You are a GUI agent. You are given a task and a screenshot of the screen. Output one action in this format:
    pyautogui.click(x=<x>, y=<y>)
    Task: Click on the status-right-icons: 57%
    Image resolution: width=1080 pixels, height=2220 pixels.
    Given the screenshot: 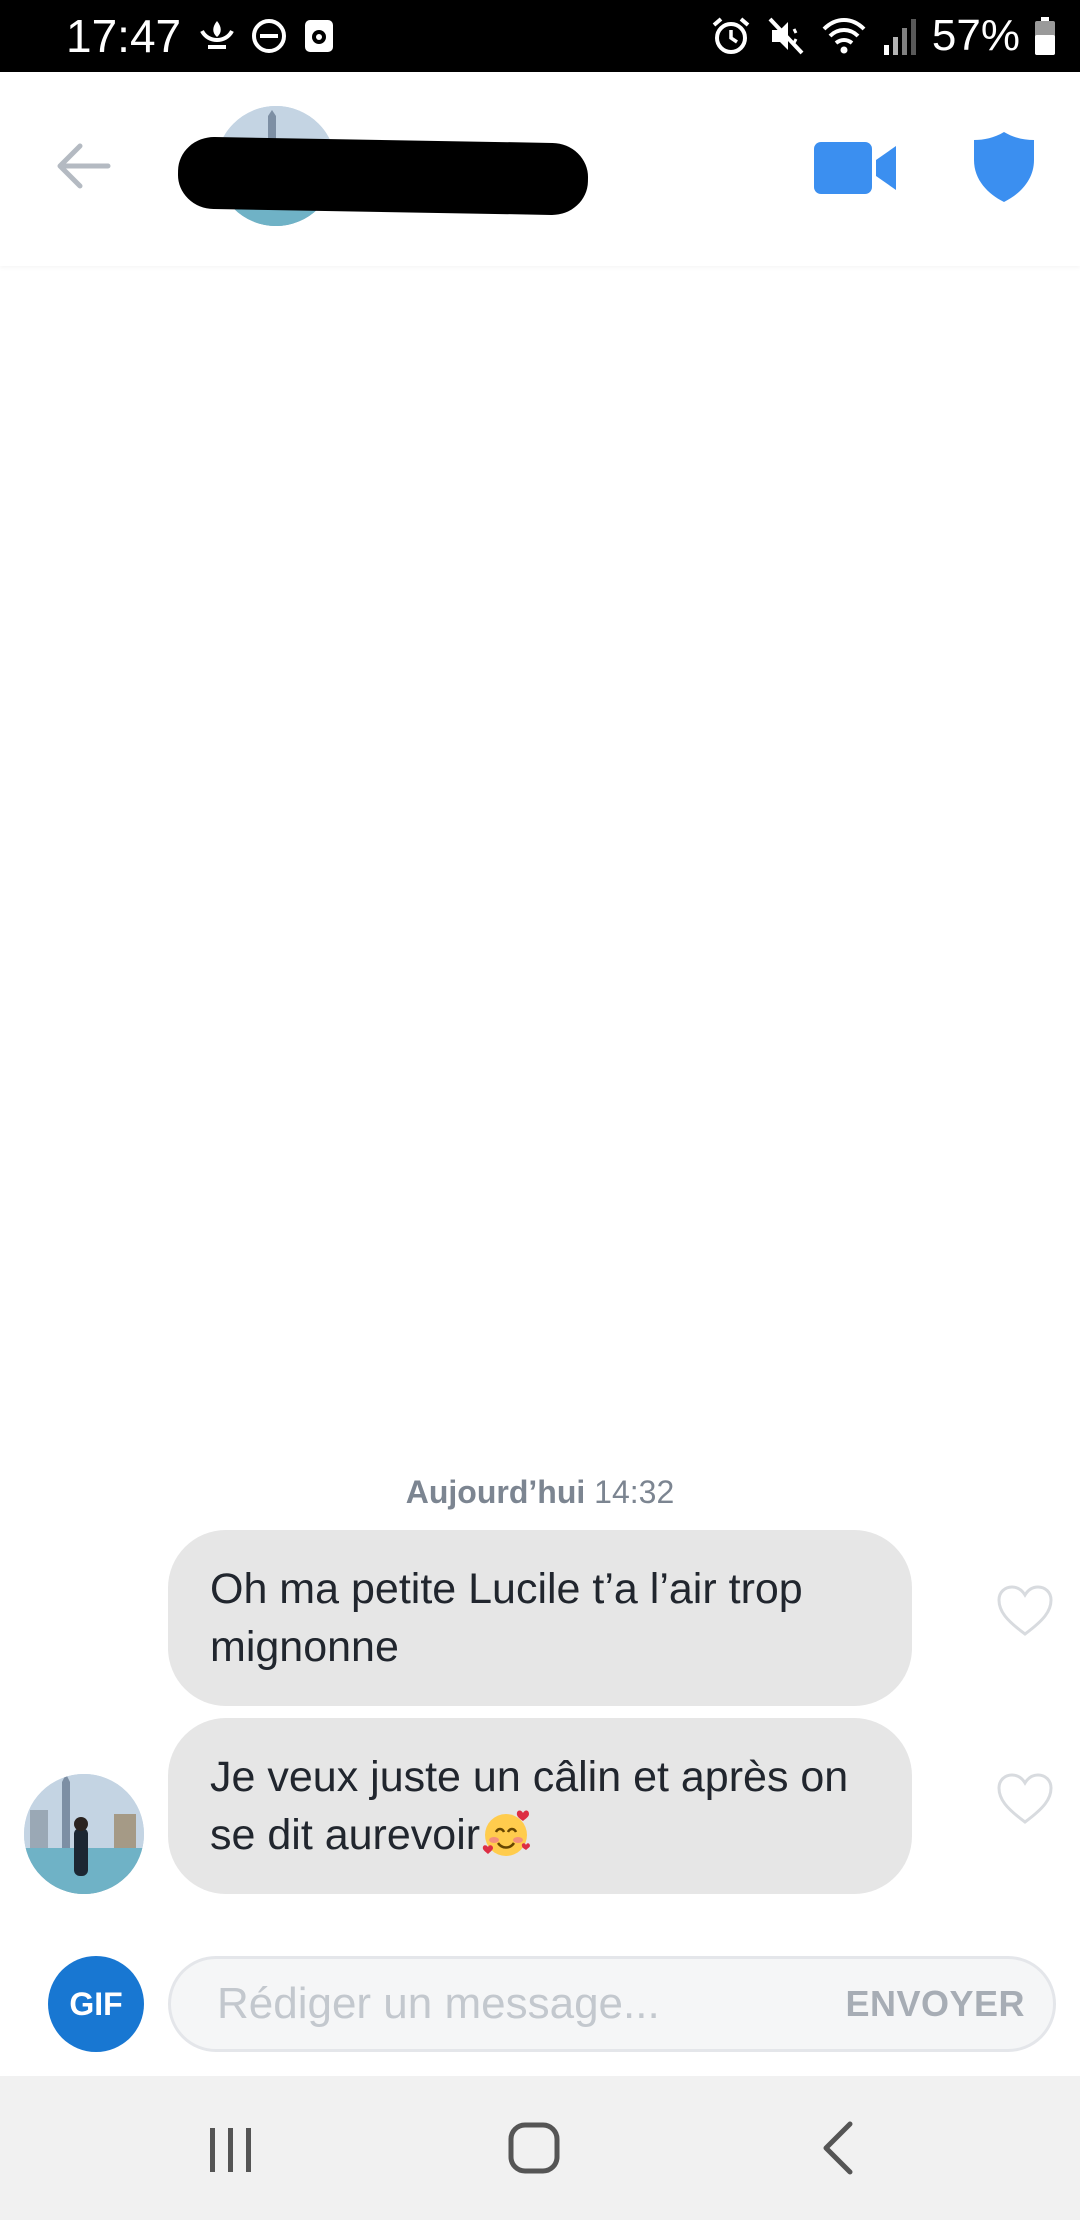 What is the action you would take?
    pyautogui.click(x=883, y=36)
    